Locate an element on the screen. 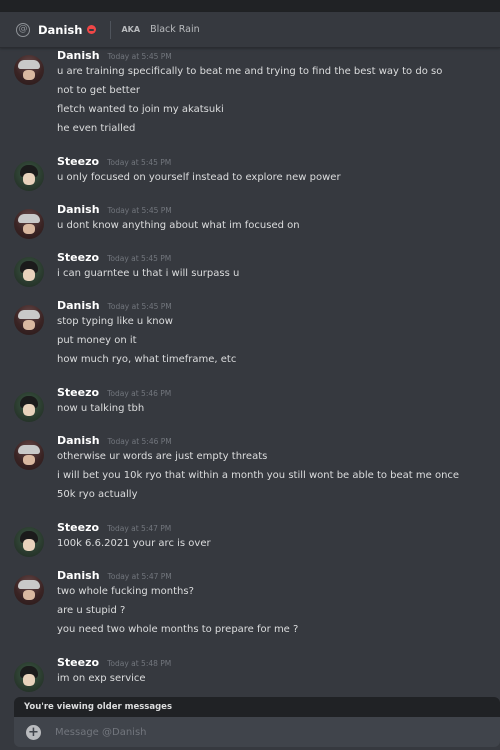 The width and height of the screenshot is (500, 750). message-line: fletch wanted to join my akatsuki is located at coordinates (140, 109).